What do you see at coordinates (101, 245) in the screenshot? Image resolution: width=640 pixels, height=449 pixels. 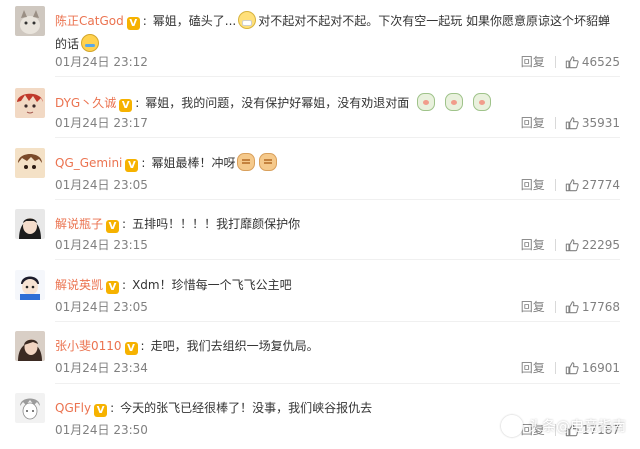 I see `timestamp: 01月24日 23:15` at bounding box center [101, 245].